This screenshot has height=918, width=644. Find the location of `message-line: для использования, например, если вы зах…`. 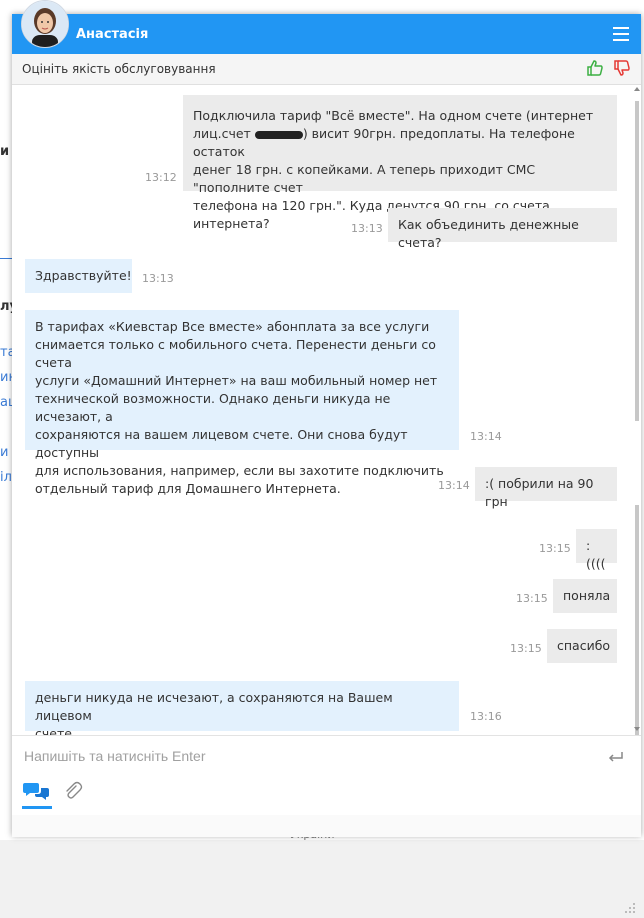

message-line: для использования, например, если вы зах… is located at coordinates (239, 470).